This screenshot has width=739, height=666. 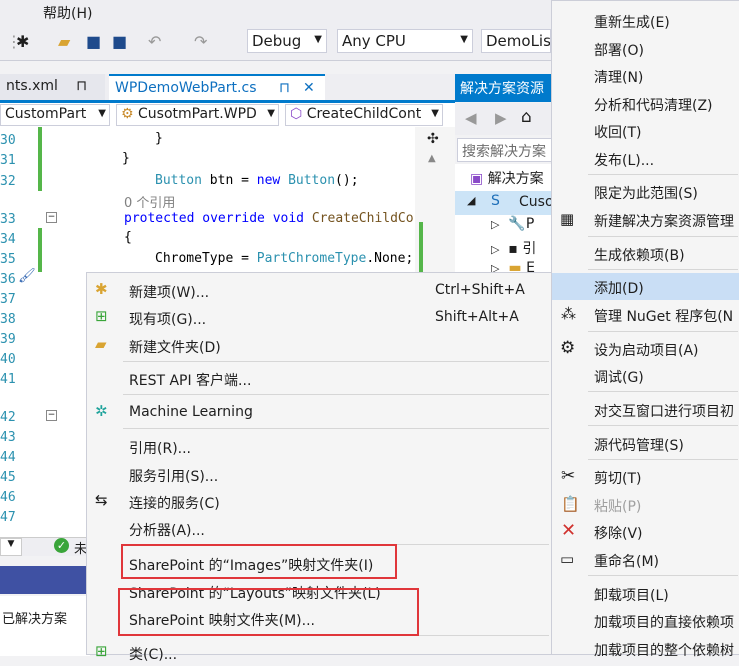 What do you see at coordinates (505, 88) in the screenshot?
I see `solution-explorer-title: 解决方案资源` at bounding box center [505, 88].